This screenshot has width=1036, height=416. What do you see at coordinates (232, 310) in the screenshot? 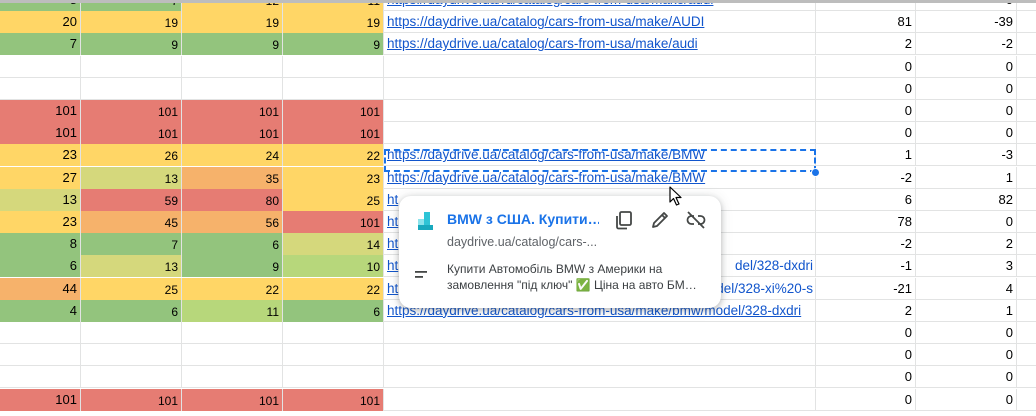
I see `cell-col-2: 11` at bounding box center [232, 310].